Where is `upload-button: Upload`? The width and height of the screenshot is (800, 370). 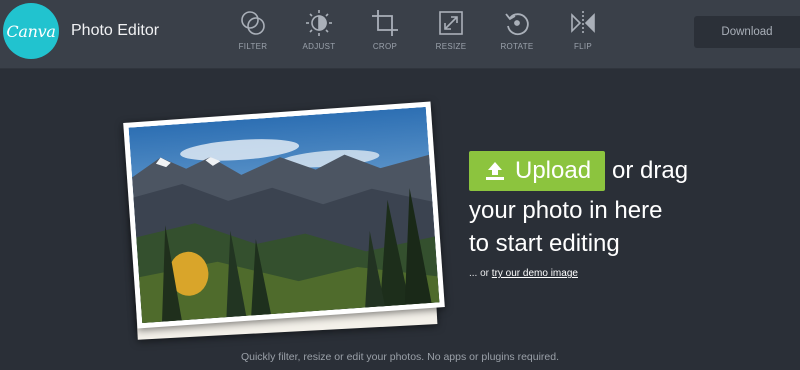 upload-button: Upload is located at coordinates (537, 171).